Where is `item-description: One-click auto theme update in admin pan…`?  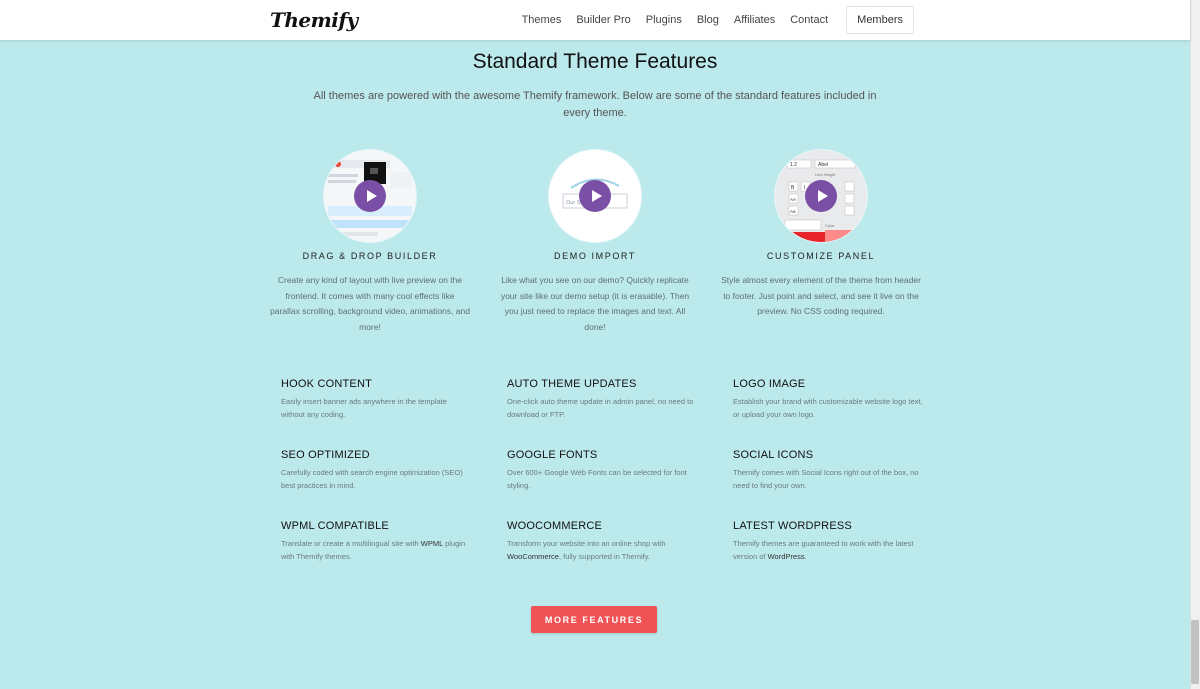 item-description: One-click auto theme update in admin pan… is located at coordinates (600, 408).